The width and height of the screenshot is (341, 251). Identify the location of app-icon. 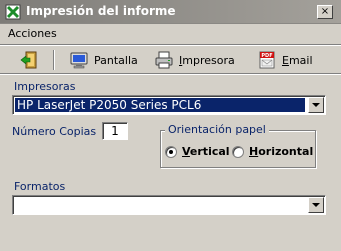
(13, 12).